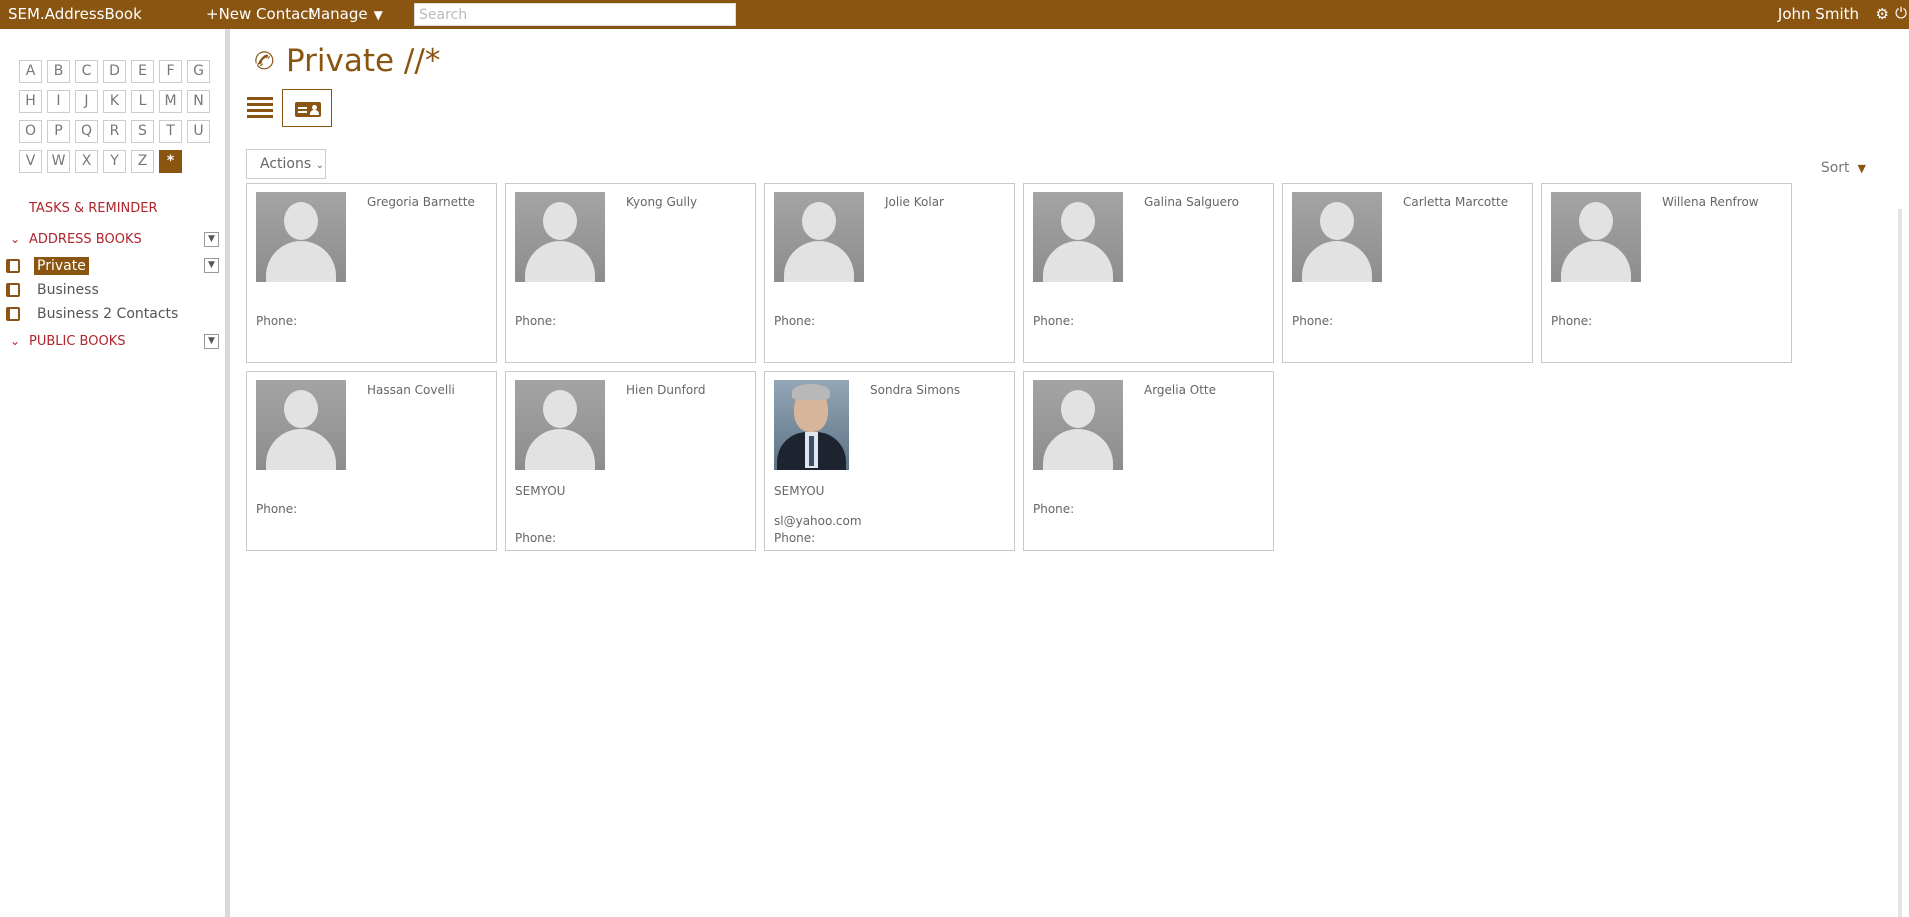 The height and width of the screenshot is (917, 1909). I want to click on letter-all-button: *, so click(170, 161).